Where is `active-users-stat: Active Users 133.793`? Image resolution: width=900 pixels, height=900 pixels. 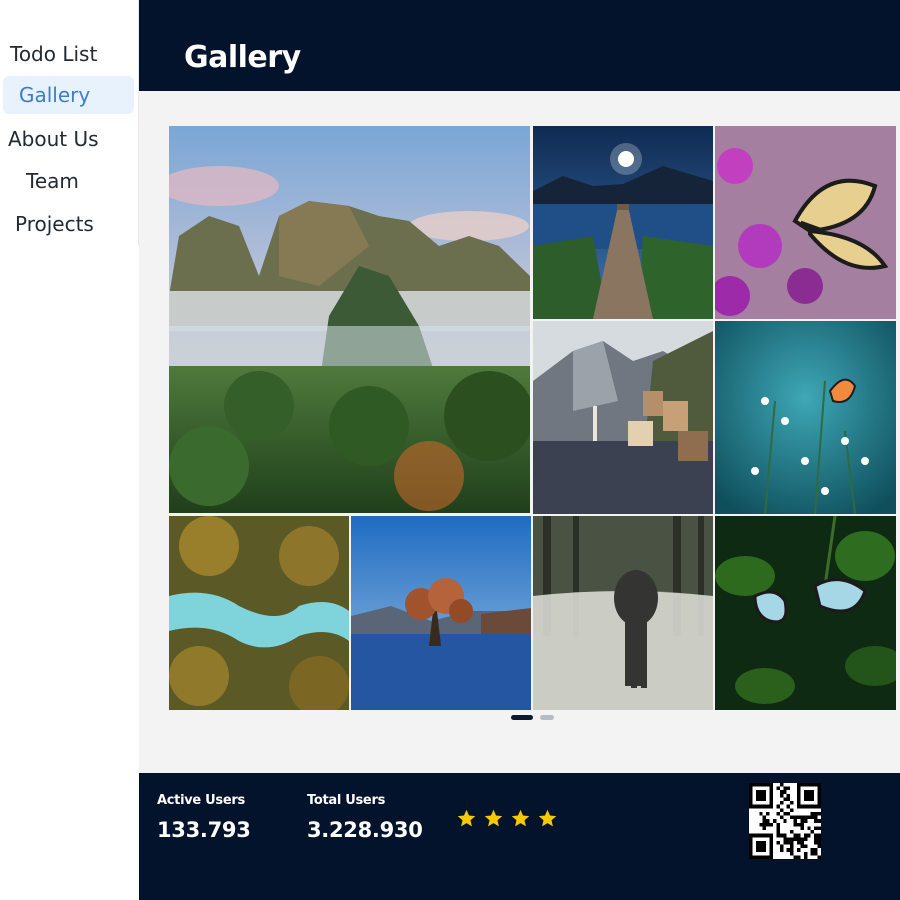 active-users-stat: Active Users 133.793 is located at coordinates (204, 817).